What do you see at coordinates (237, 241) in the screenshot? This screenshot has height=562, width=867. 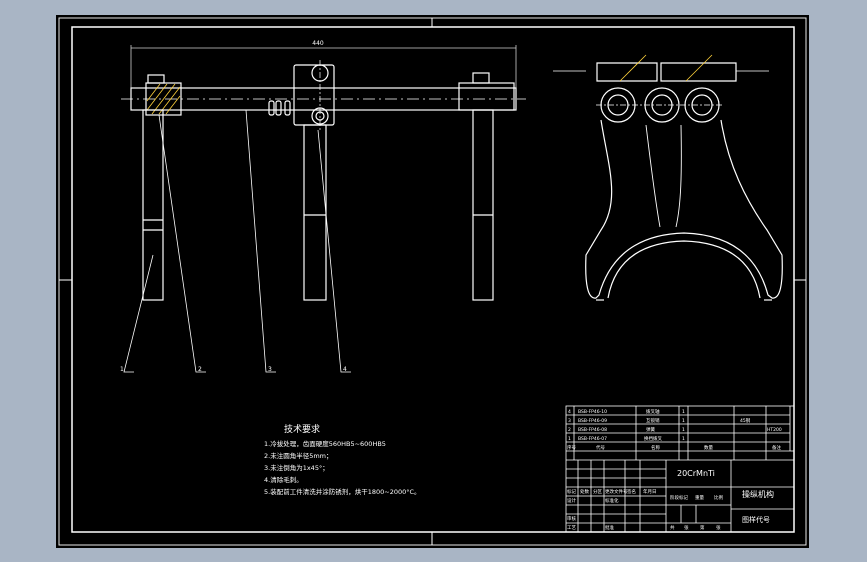 I see `leader-lines` at bounding box center [237, 241].